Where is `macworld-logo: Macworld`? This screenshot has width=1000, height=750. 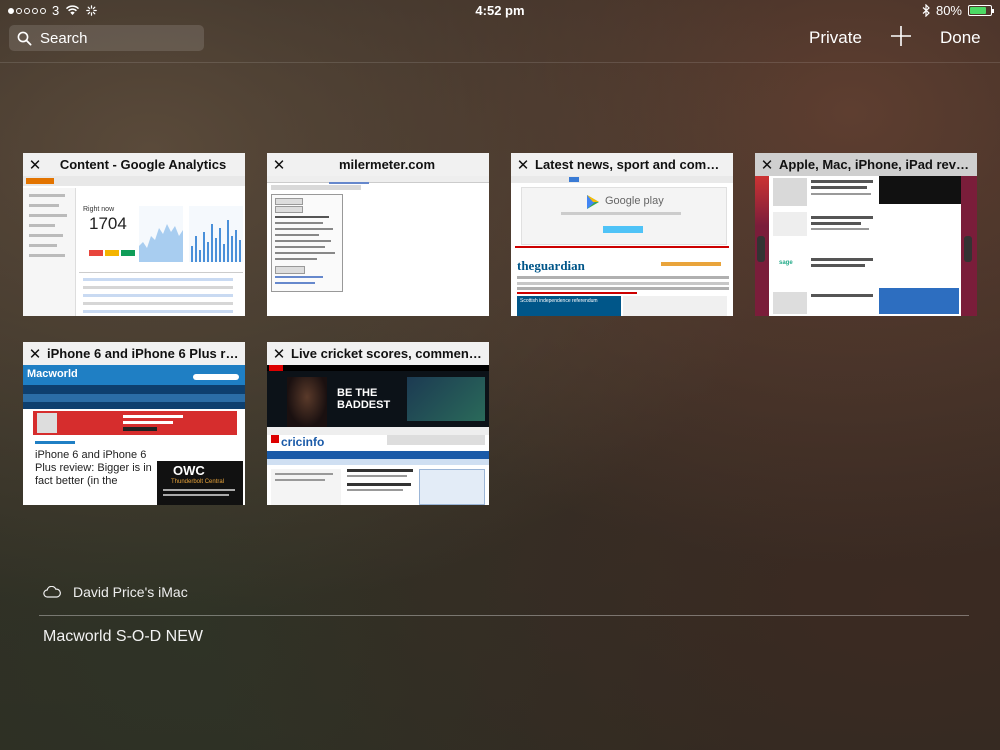
macworld-logo: Macworld is located at coordinates (52, 374).